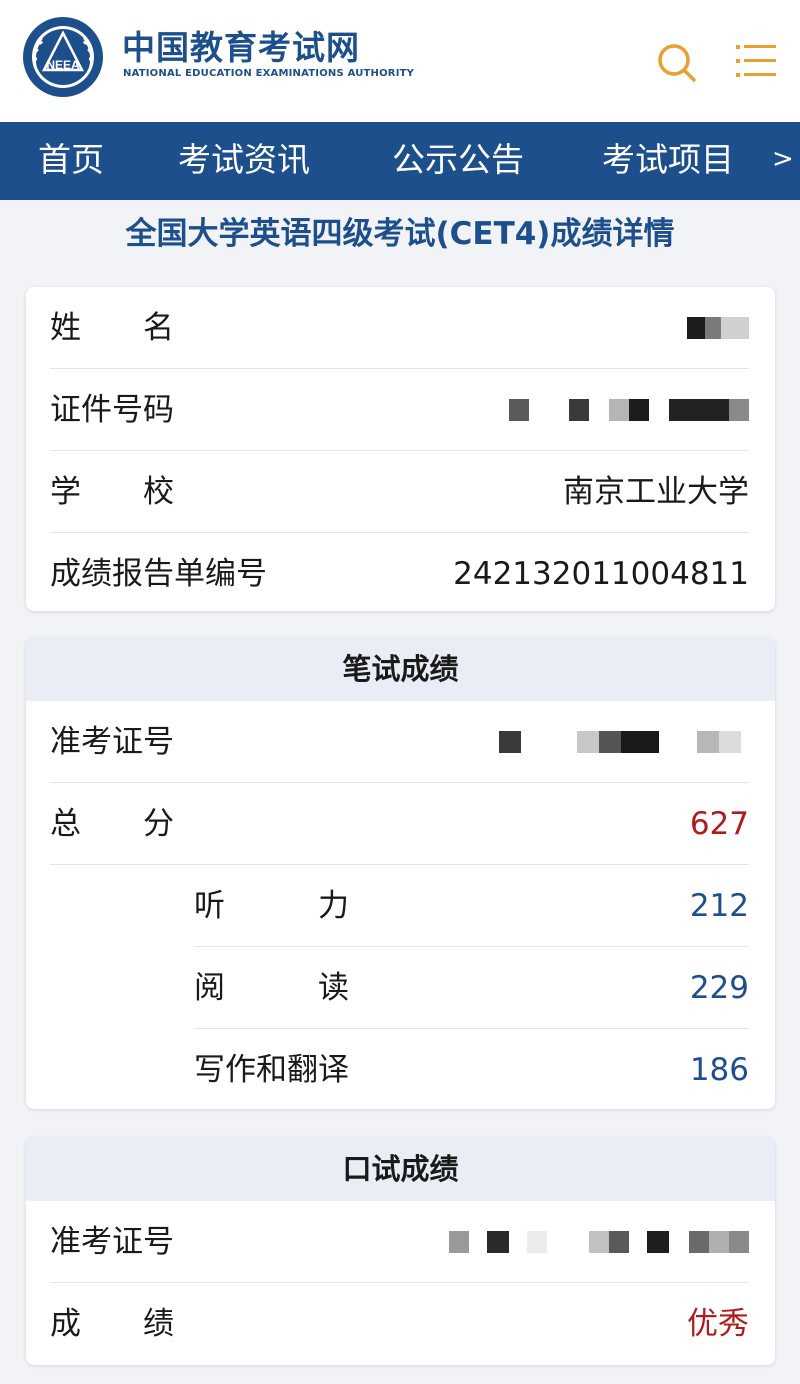 This screenshot has width=800, height=1384. I want to click on page-title: 全国大学英语四级考试(CET4)成绩详情, so click(400, 234).